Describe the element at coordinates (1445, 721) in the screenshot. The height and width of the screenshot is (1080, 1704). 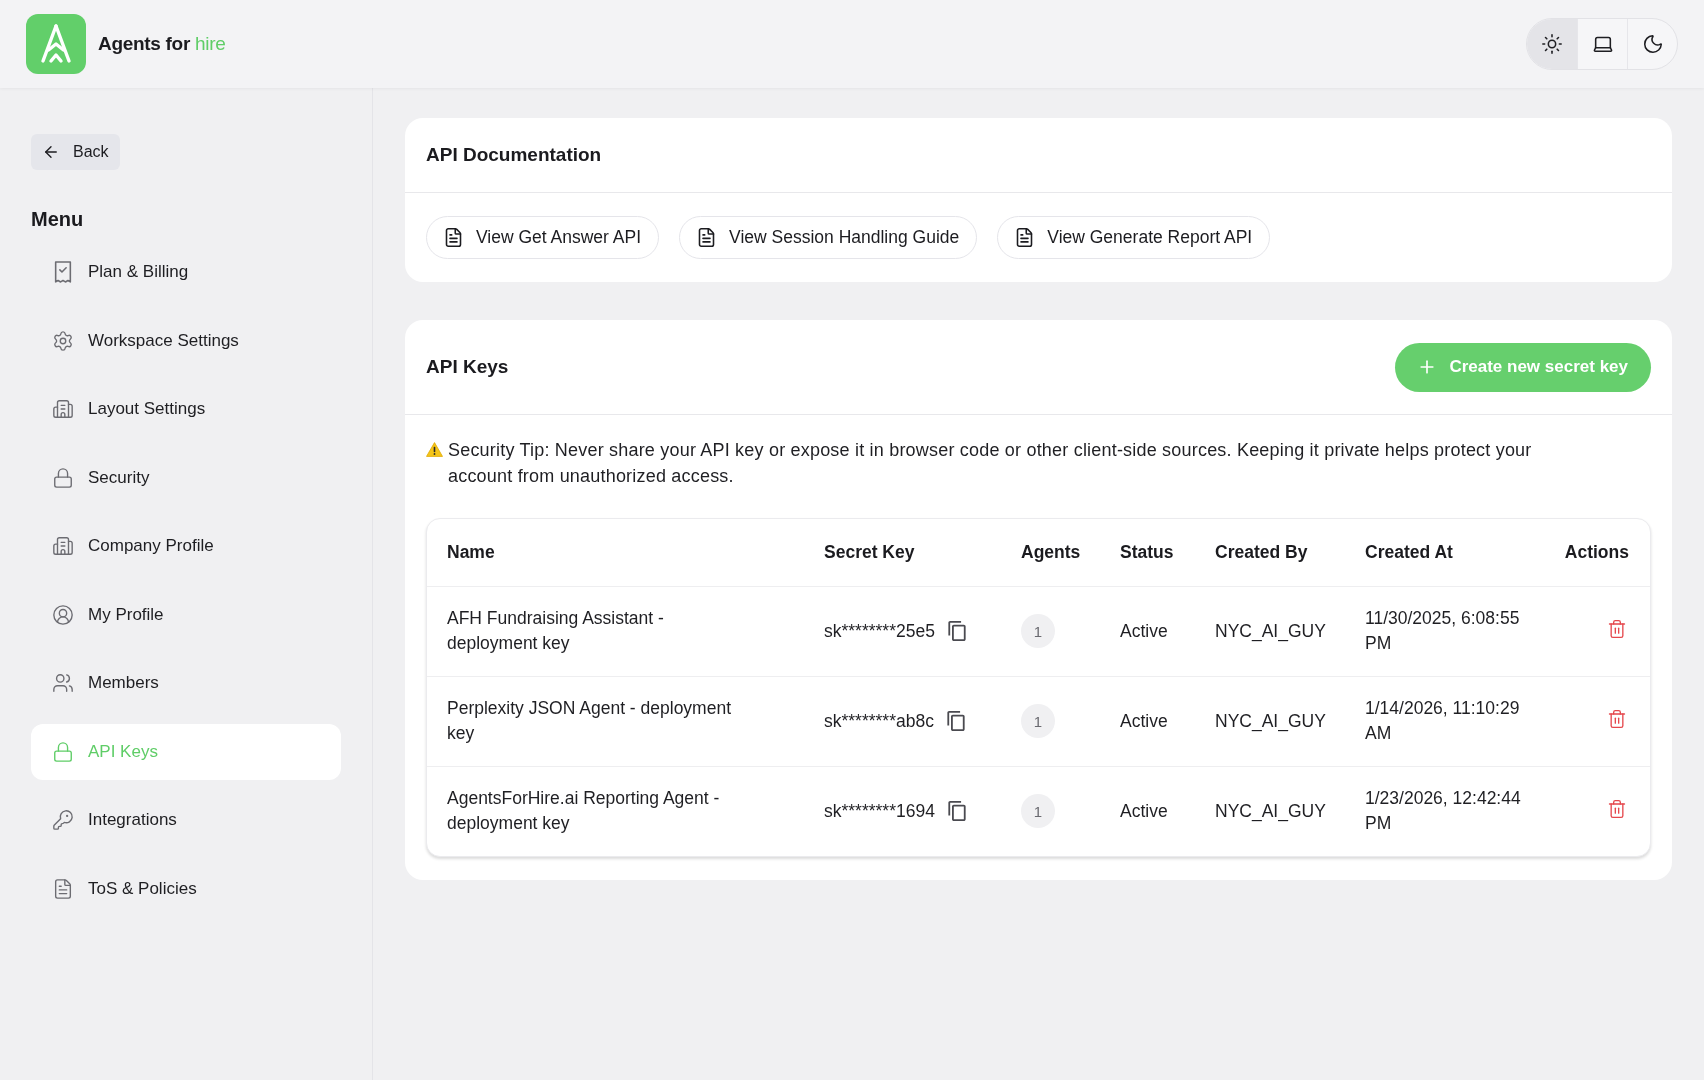
I see `table-cell: 1/14/2026, 11:10:29 AM` at that location.